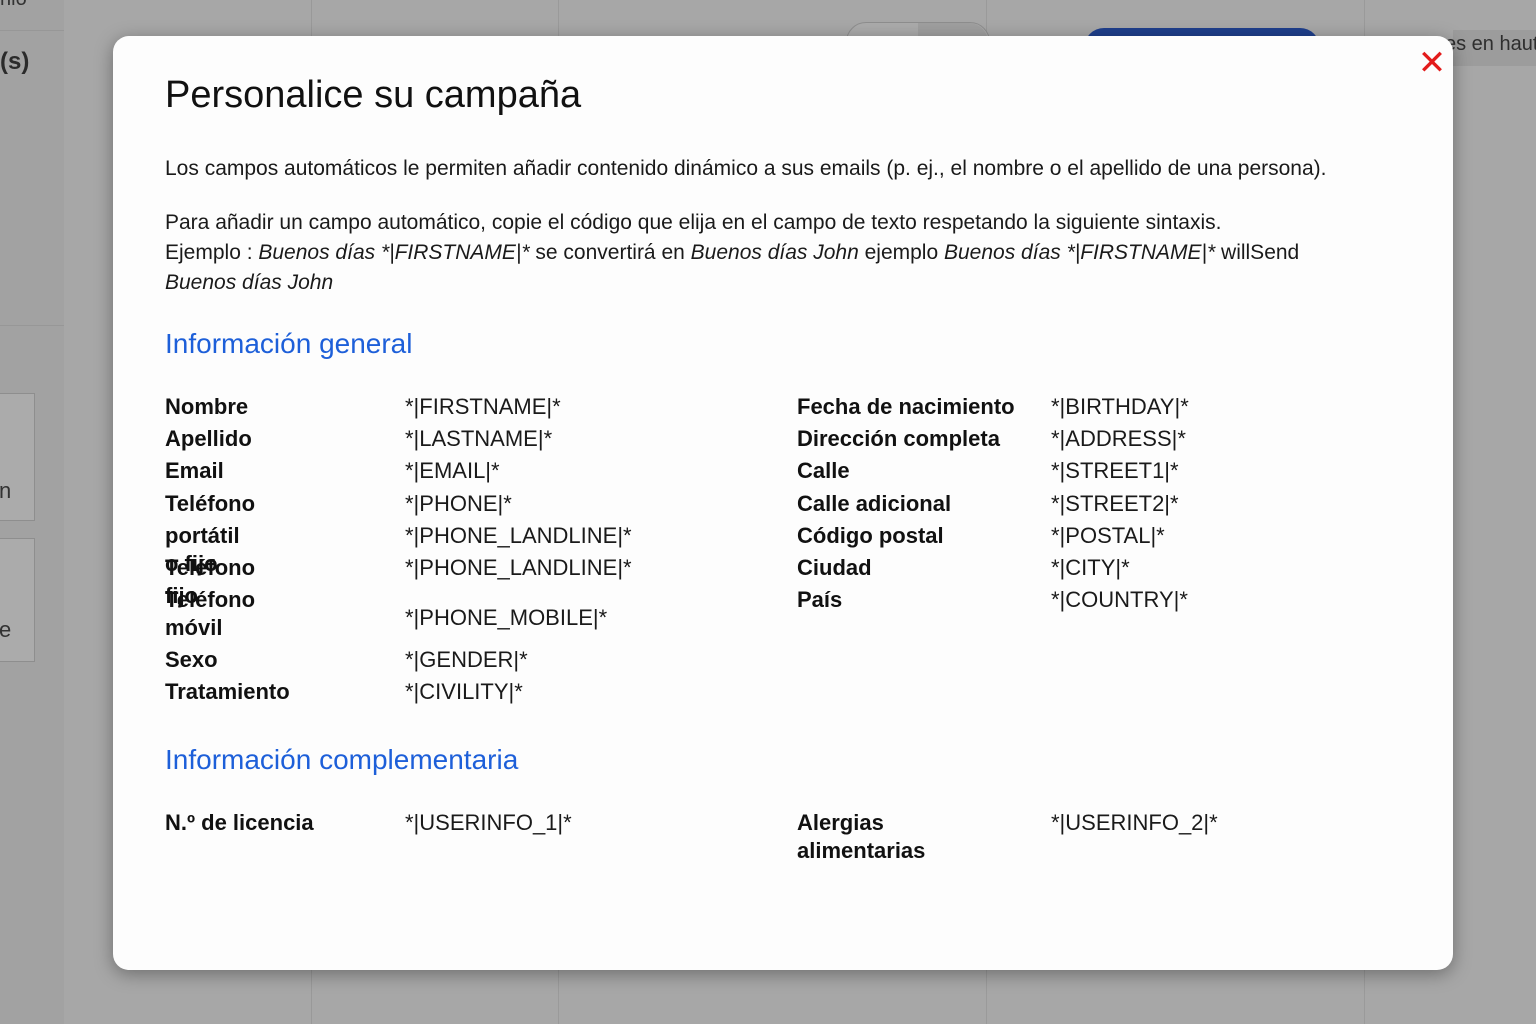 The height and width of the screenshot is (1024, 1536). I want to click on section-title-general: Información general, so click(289, 343).